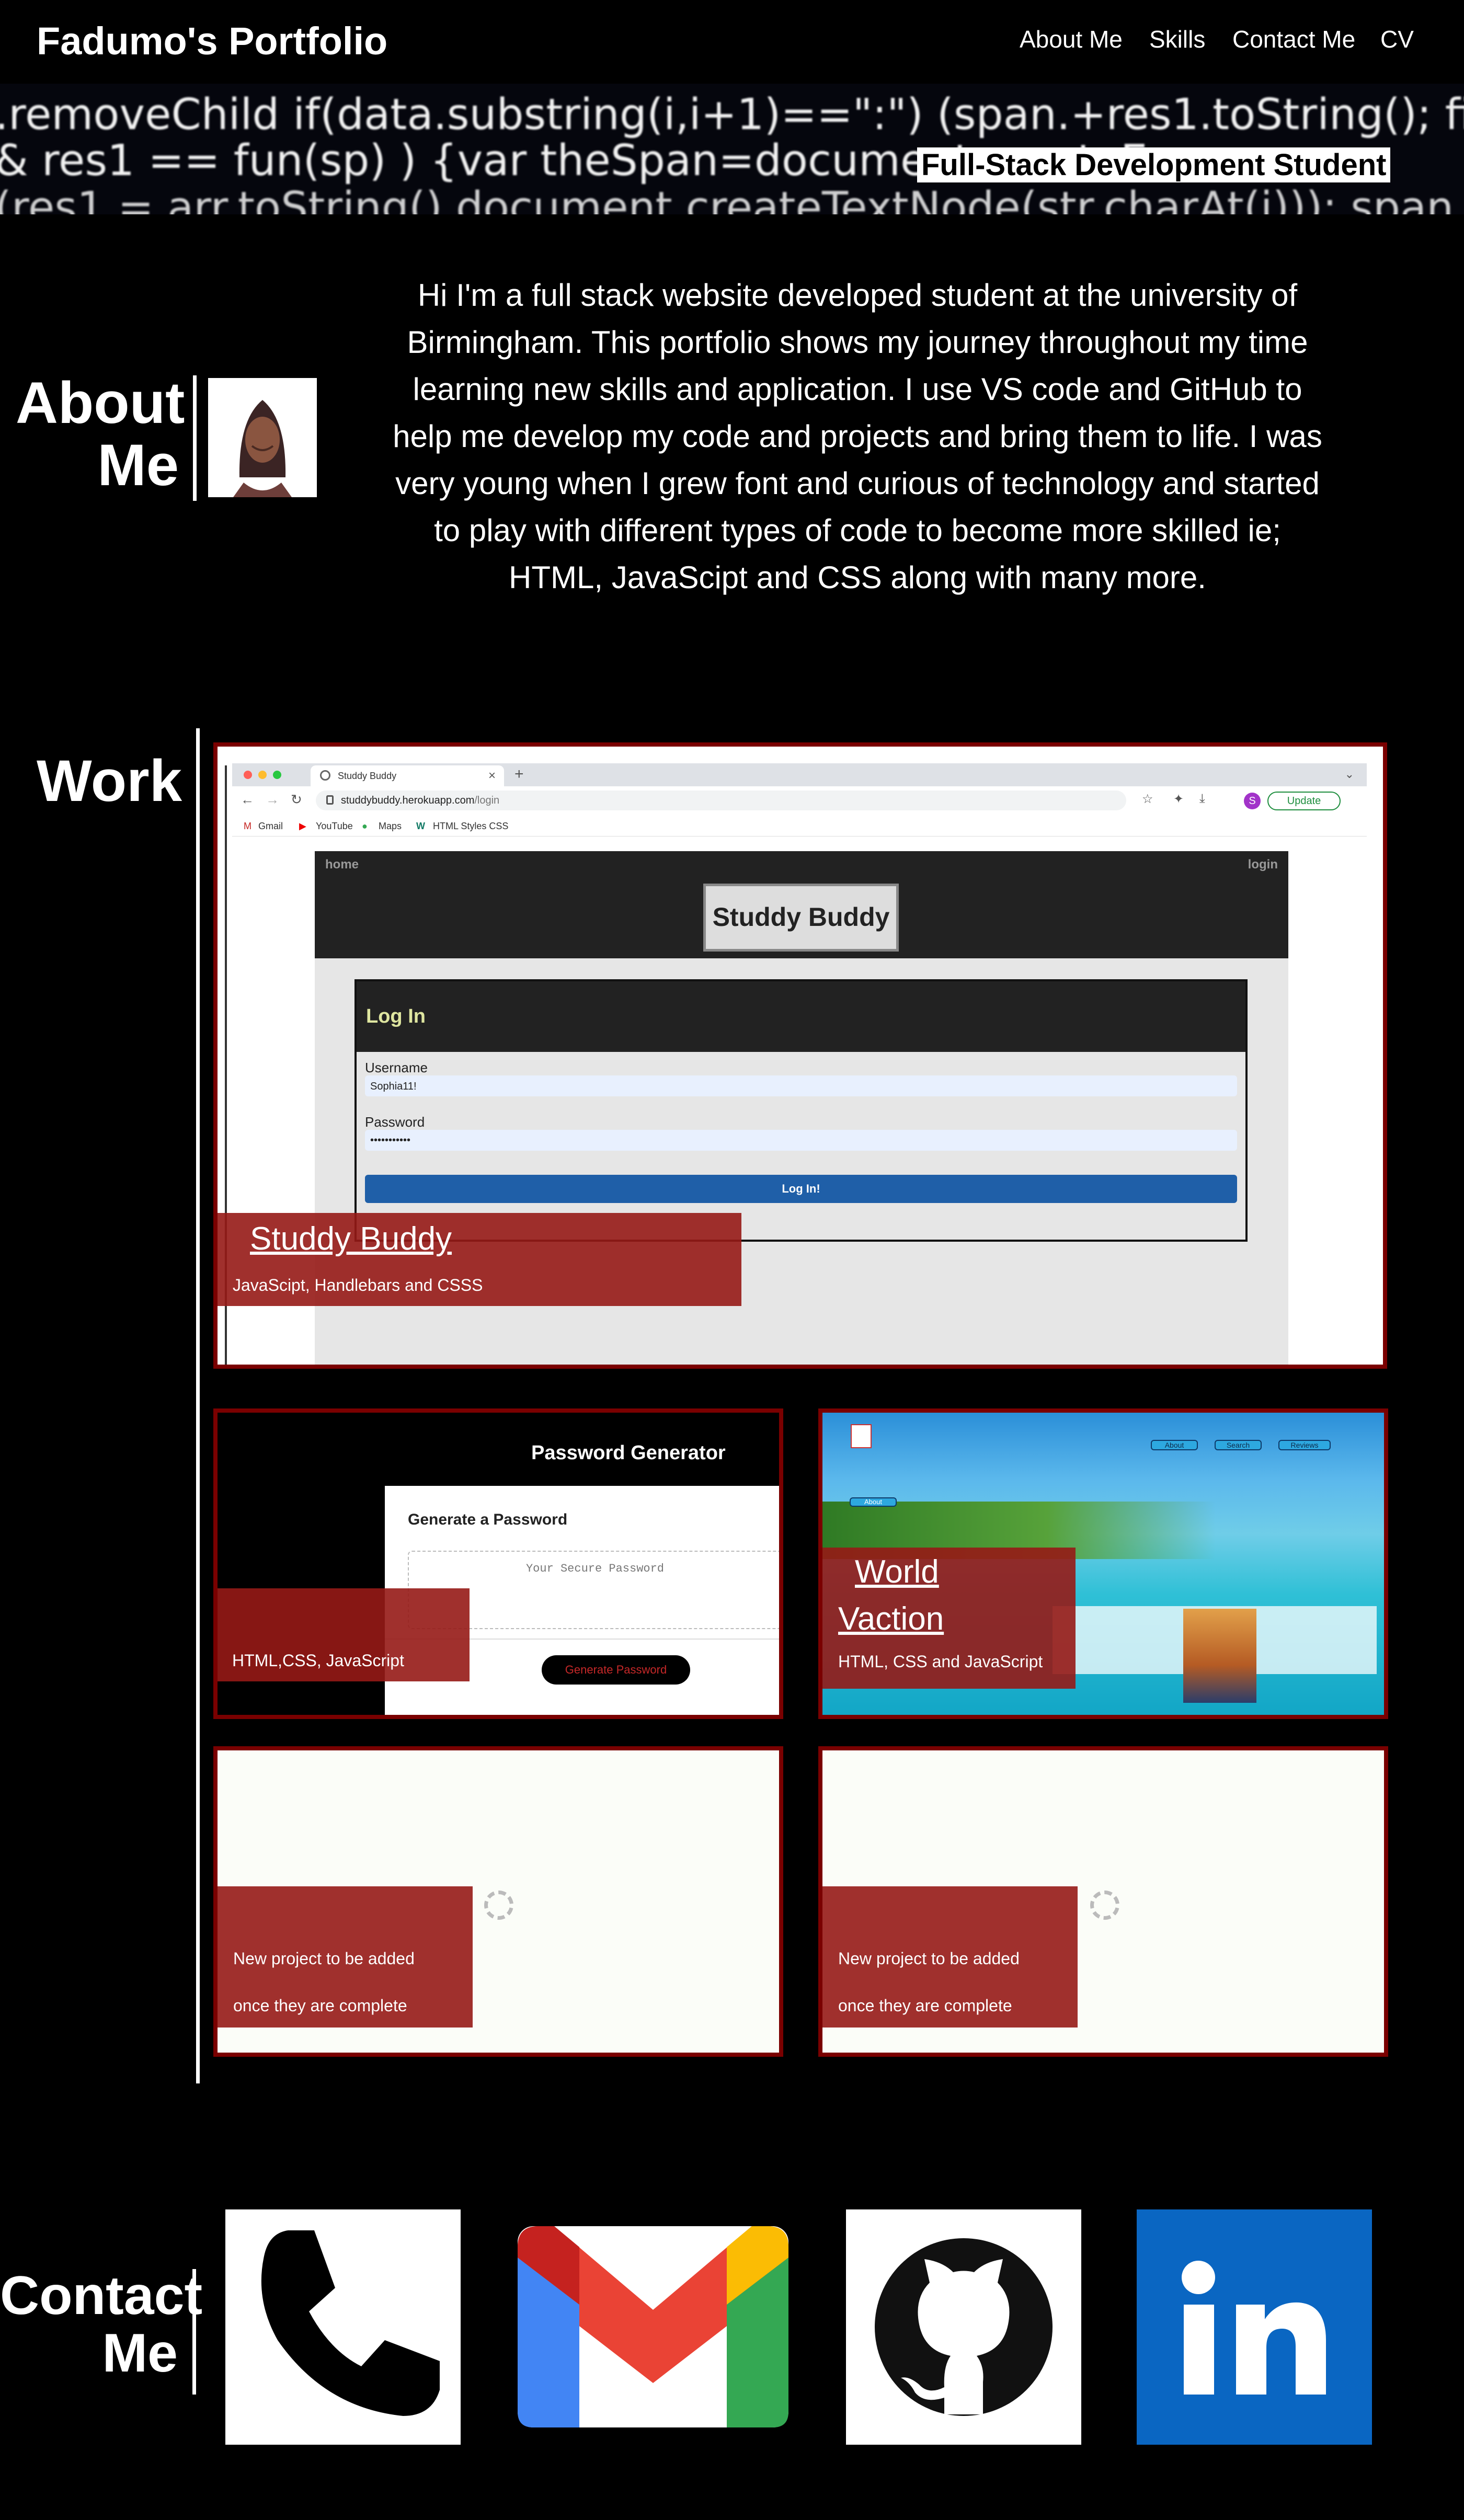  I want to click on site-title: Fadumo's Portfolio, so click(212, 41).